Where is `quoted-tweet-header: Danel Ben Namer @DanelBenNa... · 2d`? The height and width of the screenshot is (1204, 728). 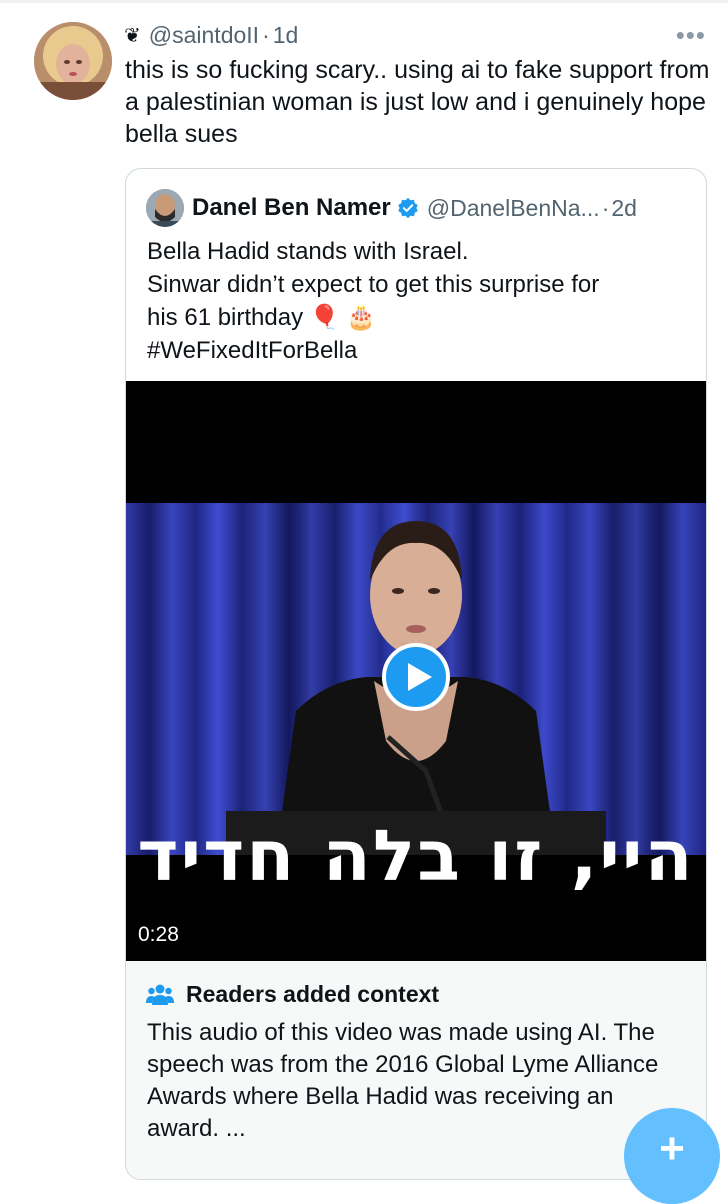
quoted-tweet-header: Danel Ben Namer @DanelBenNa... · 2d is located at coordinates (391, 208).